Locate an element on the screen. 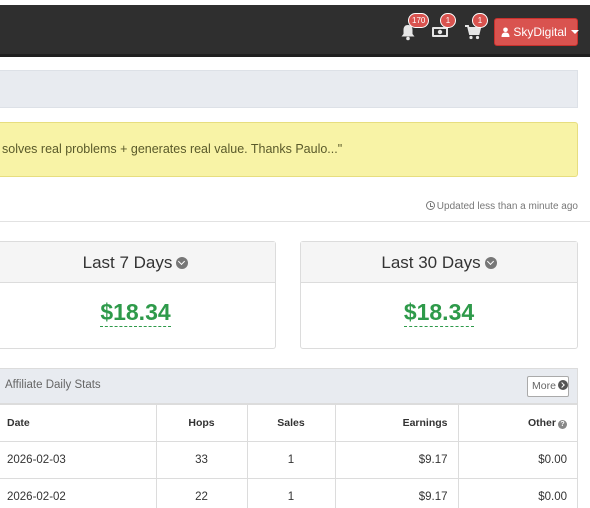 This screenshot has width=590, height=508. more-button: More is located at coordinates (548, 386).